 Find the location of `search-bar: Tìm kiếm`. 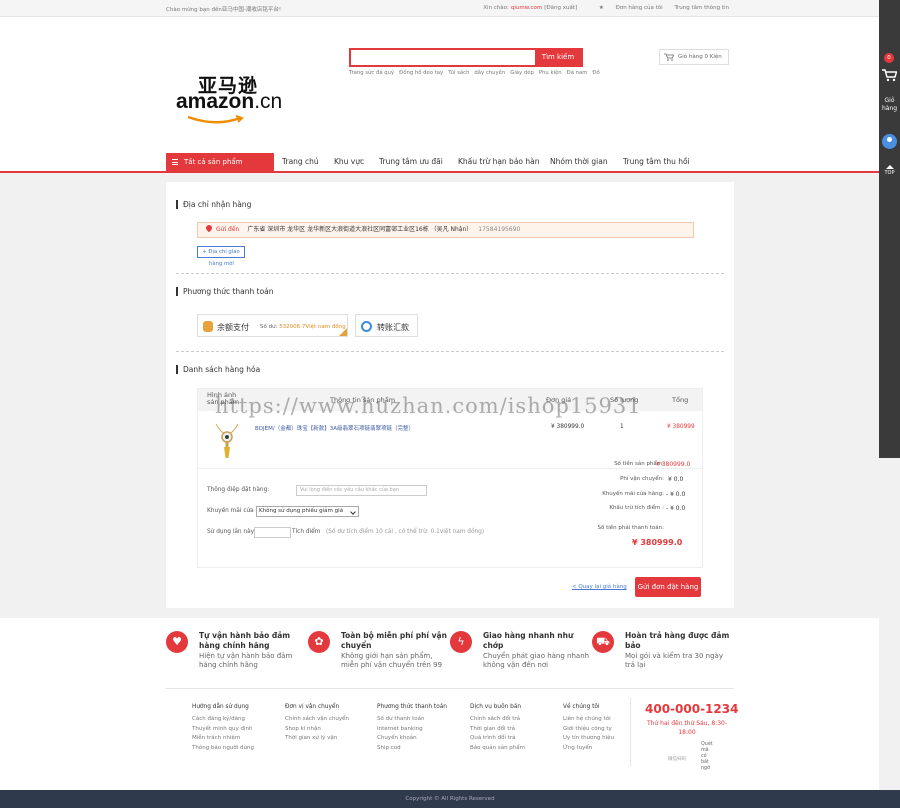

search-bar: Tìm kiếm is located at coordinates (466, 57).